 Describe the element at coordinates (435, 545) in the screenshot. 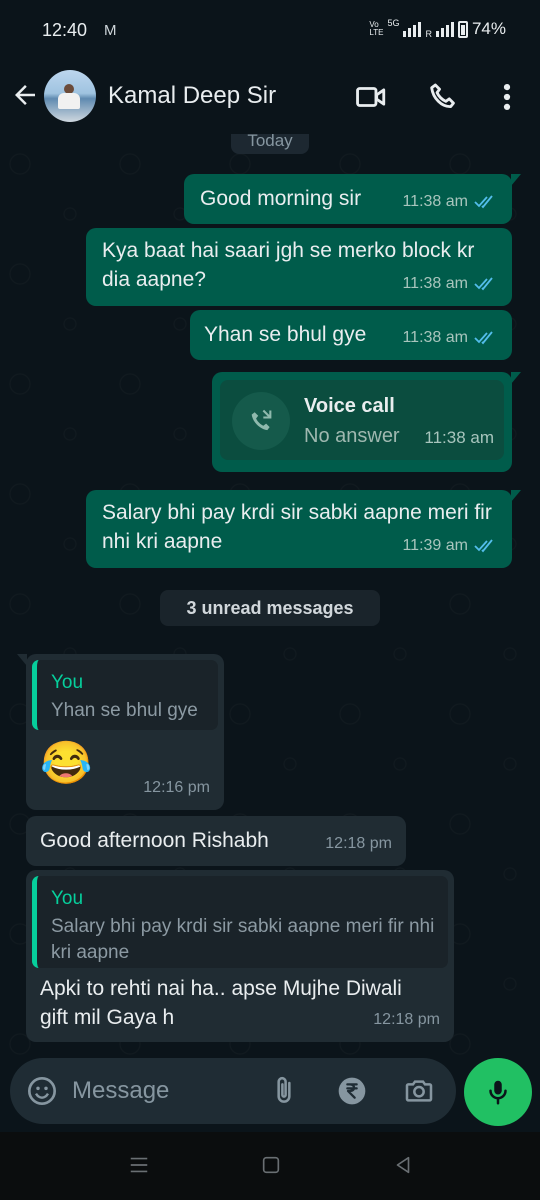

I see `message-time: 11:39 am` at that location.